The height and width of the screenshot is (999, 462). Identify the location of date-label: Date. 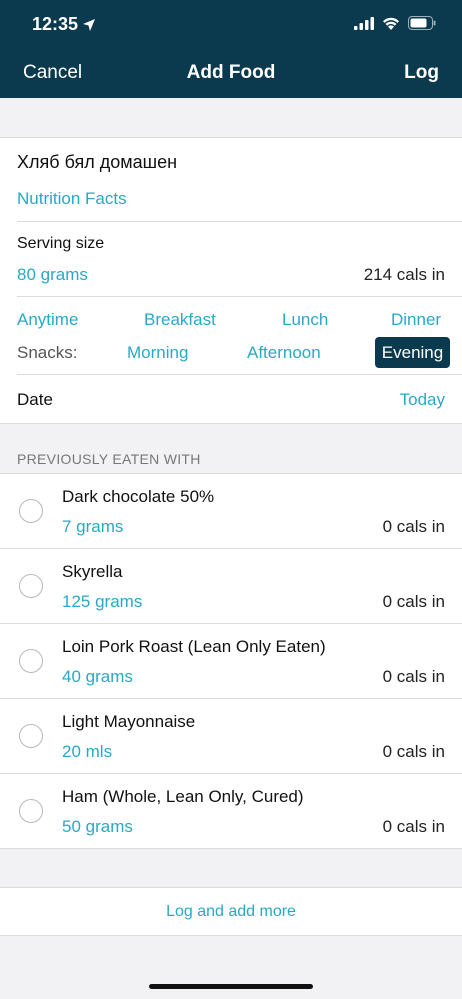
(35, 399).